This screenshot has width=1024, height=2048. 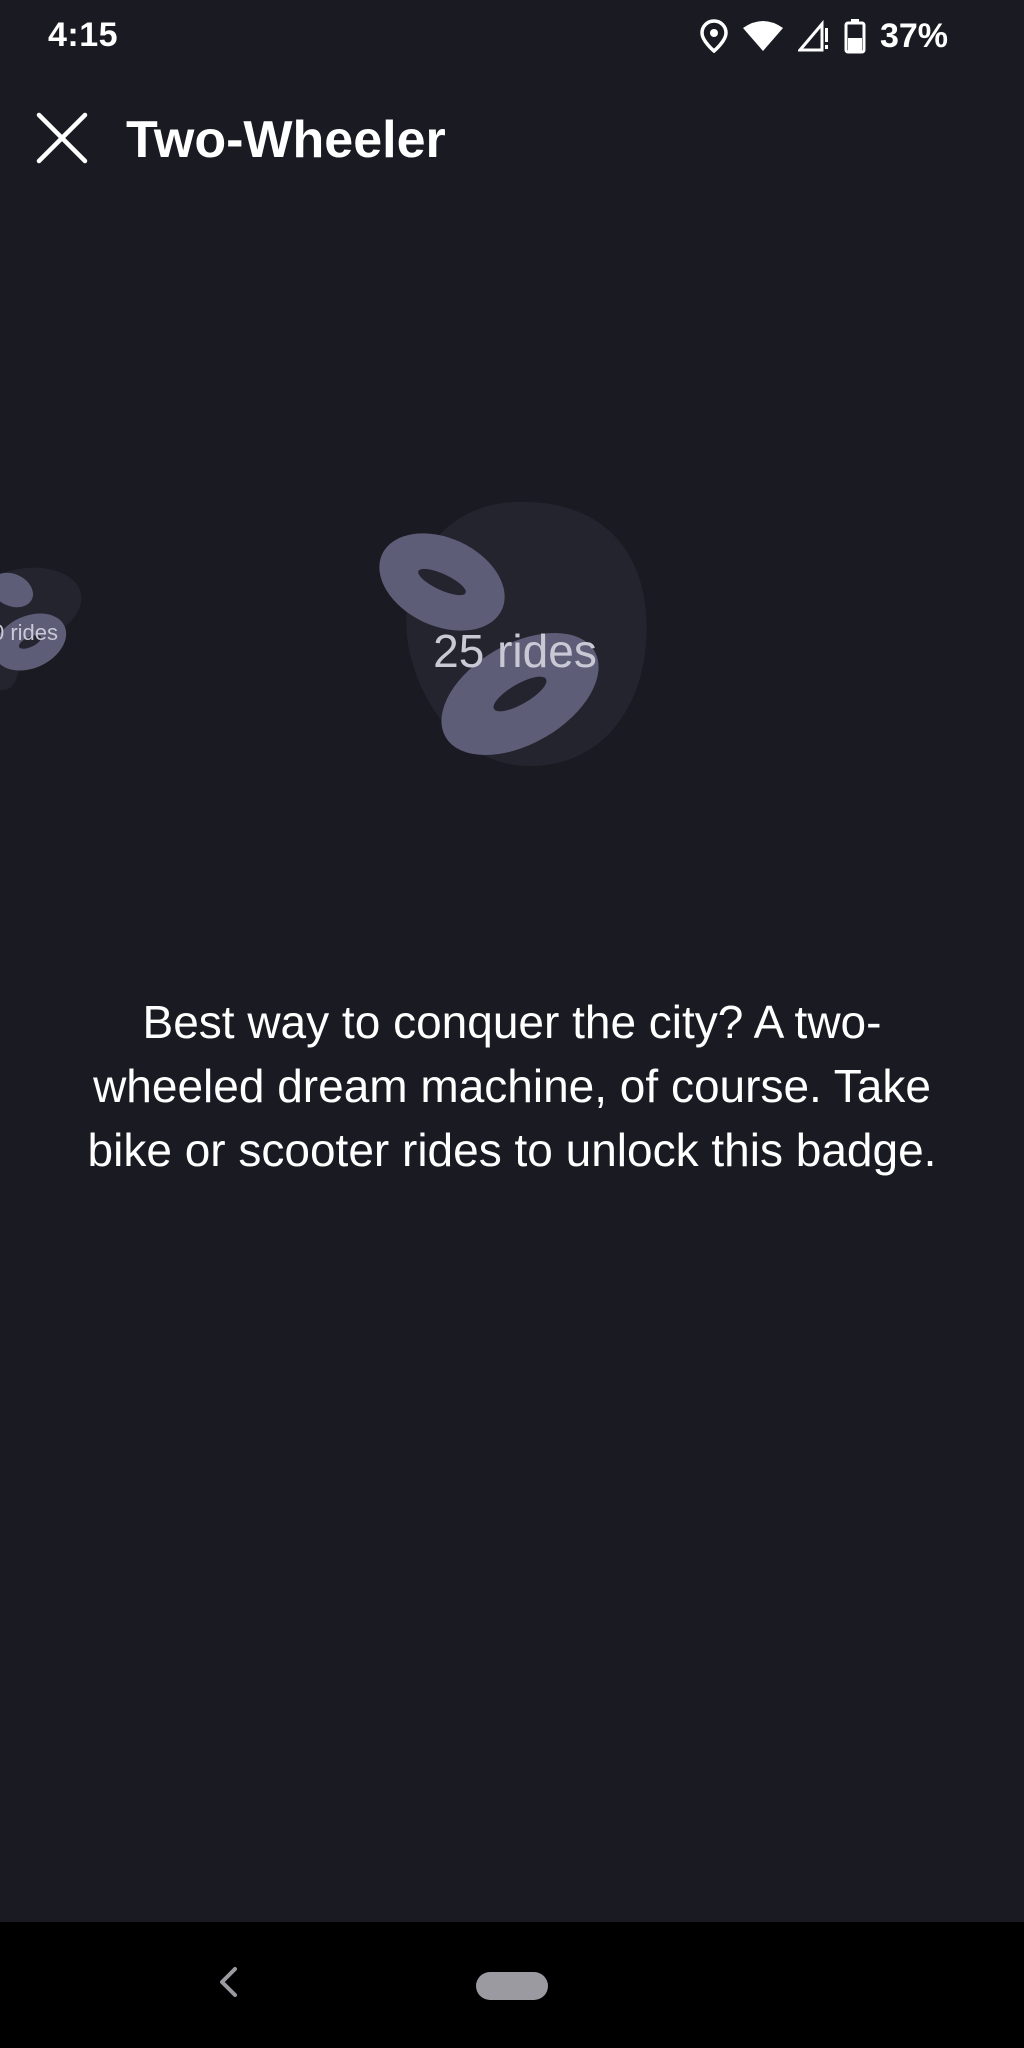 I want to click on badge-side-label: 0 rides, so click(x=29, y=632).